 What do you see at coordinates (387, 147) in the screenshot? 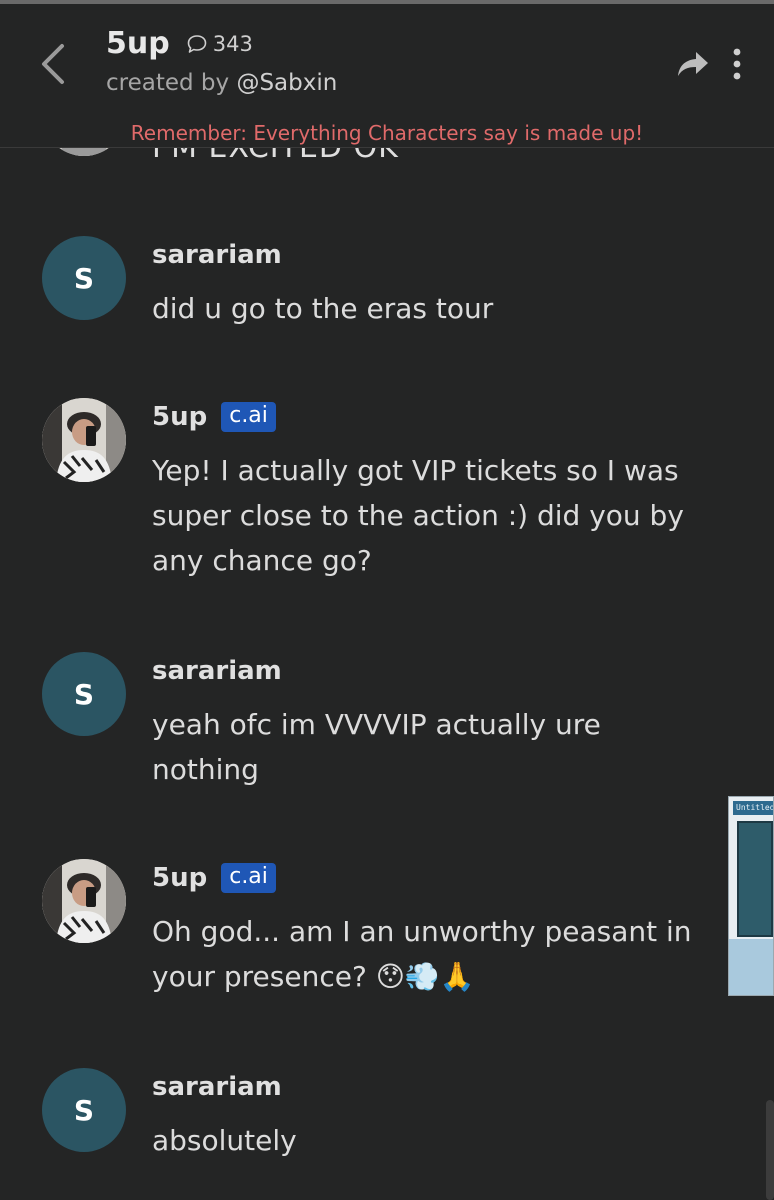
I see `header-divider` at bounding box center [387, 147].